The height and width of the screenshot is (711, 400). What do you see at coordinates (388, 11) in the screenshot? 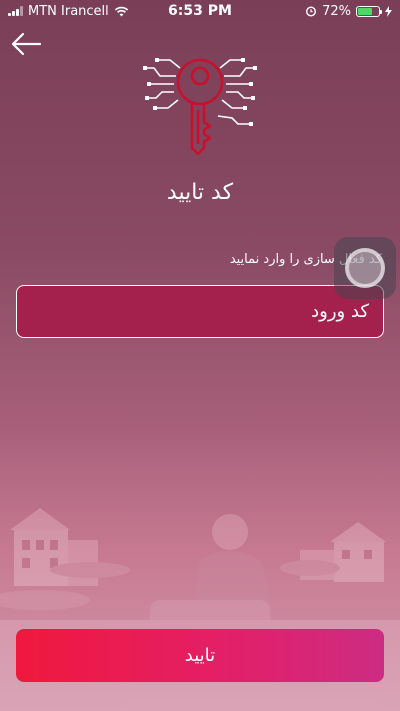
I see `charging-icon` at bounding box center [388, 11].